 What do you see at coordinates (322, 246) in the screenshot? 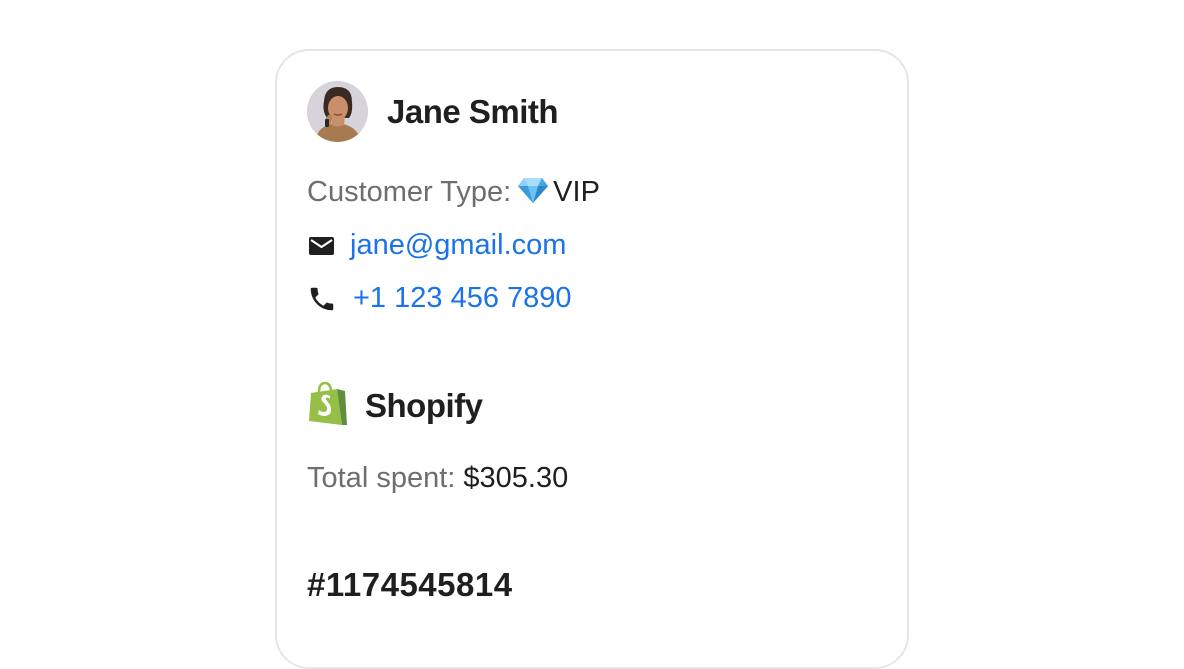
I see `mail-icon` at bounding box center [322, 246].